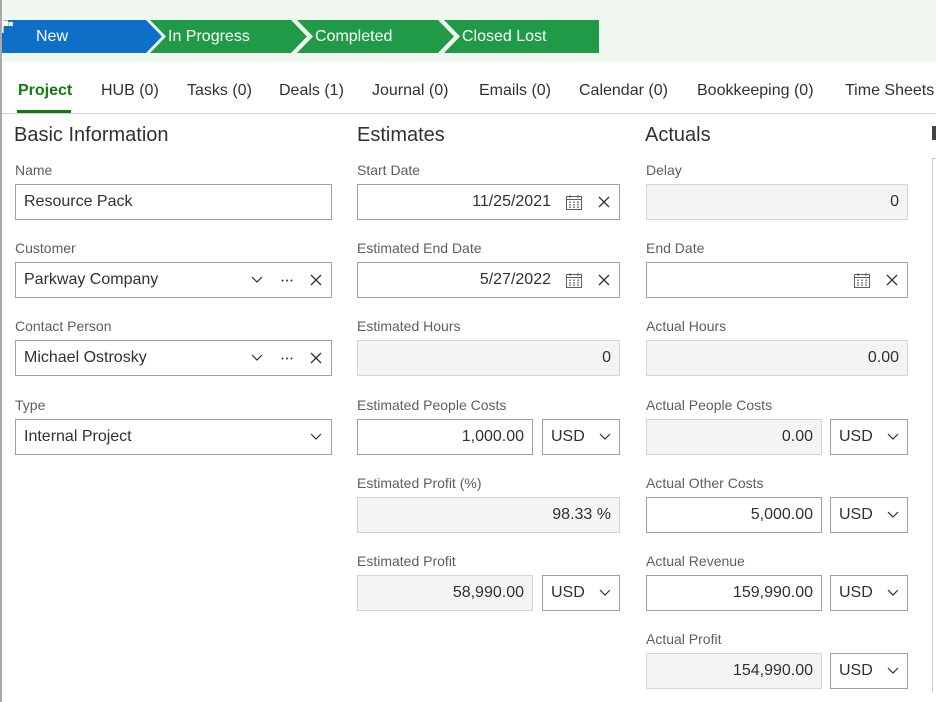 This screenshot has height=702, width=936. Describe the element at coordinates (219, 91) in the screenshot. I see `tab-tasks: Tasks (0)` at that location.